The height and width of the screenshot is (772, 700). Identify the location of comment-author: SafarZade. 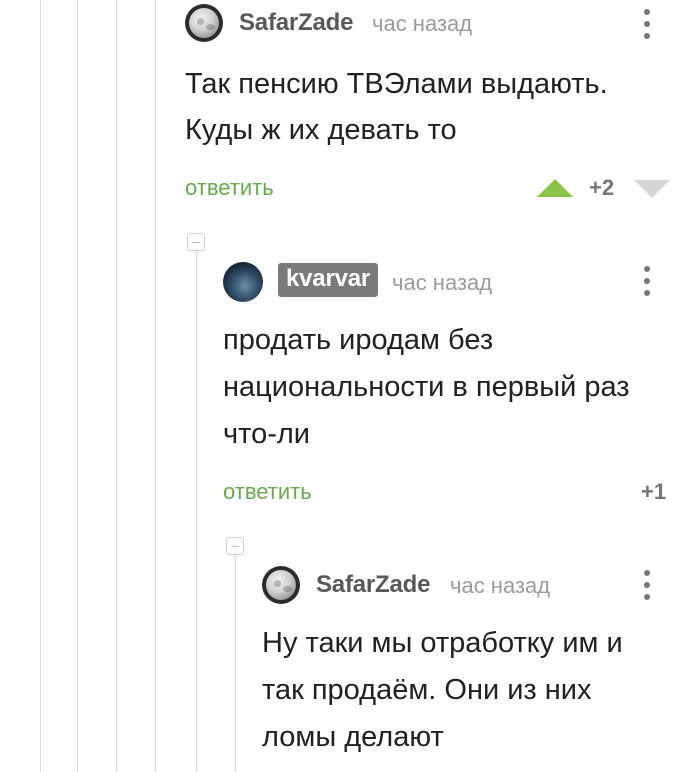
(373, 585).